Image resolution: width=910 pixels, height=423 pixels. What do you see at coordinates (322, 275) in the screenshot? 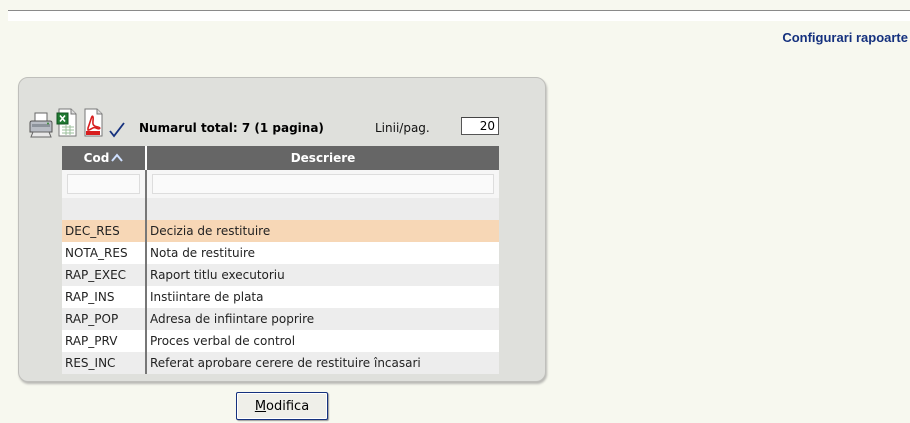
I see `row-description: Raport titlu executoriu` at bounding box center [322, 275].